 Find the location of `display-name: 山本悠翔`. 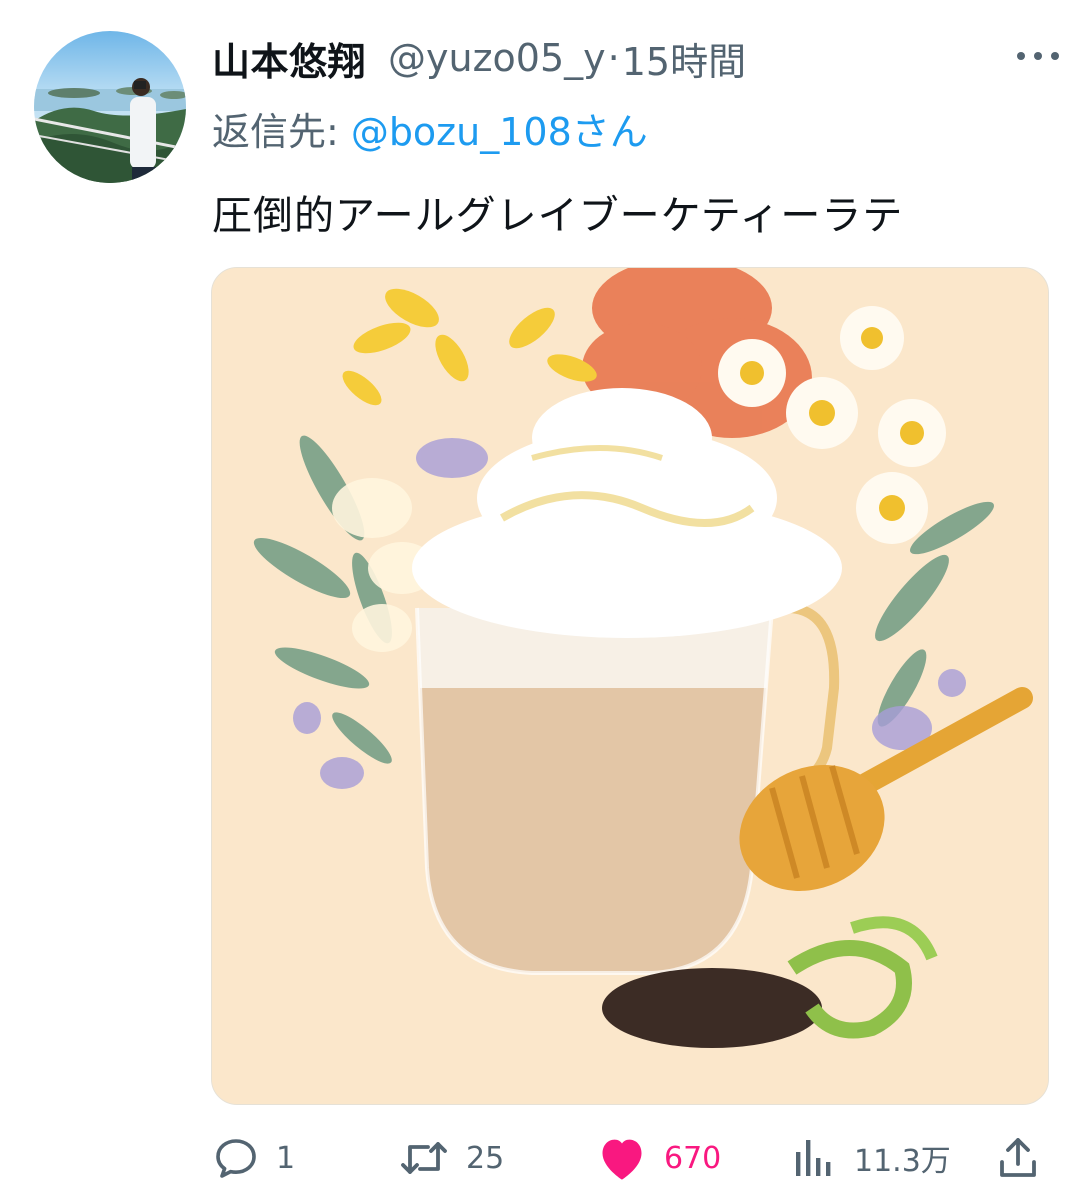

display-name: 山本悠翔 is located at coordinates (289, 58).